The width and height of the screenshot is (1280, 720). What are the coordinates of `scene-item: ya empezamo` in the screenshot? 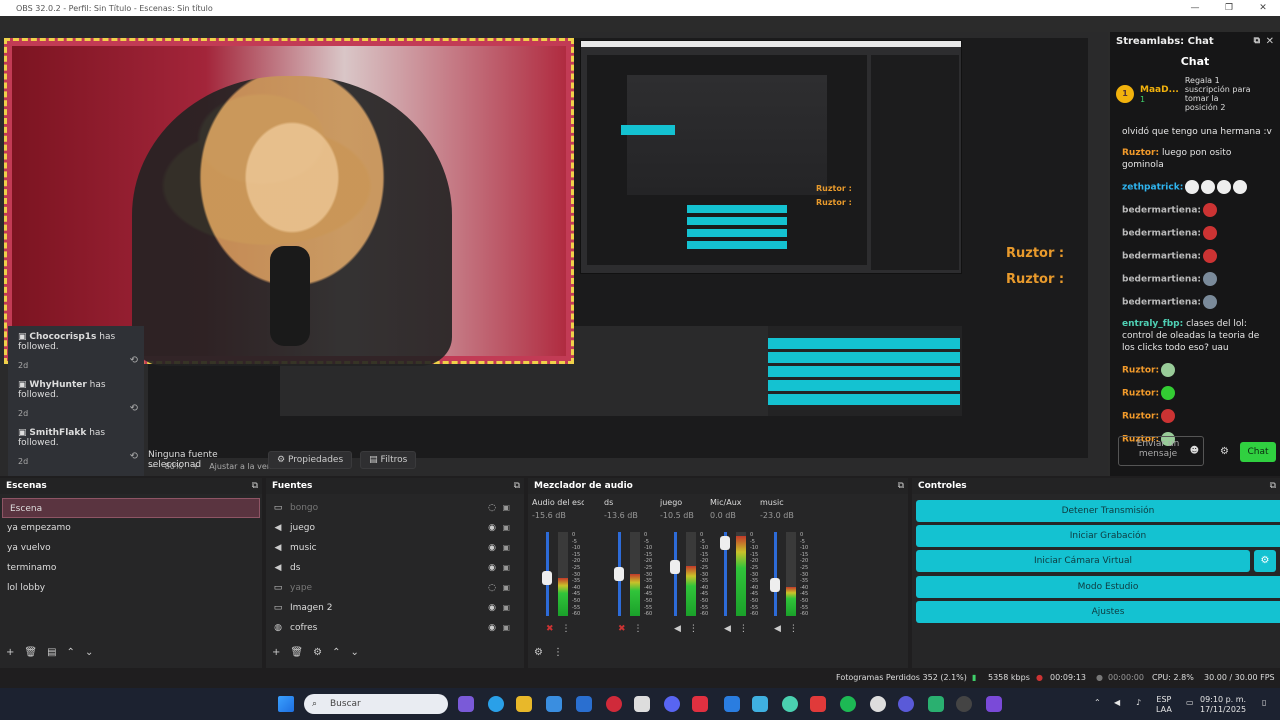 It's located at (131, 528).